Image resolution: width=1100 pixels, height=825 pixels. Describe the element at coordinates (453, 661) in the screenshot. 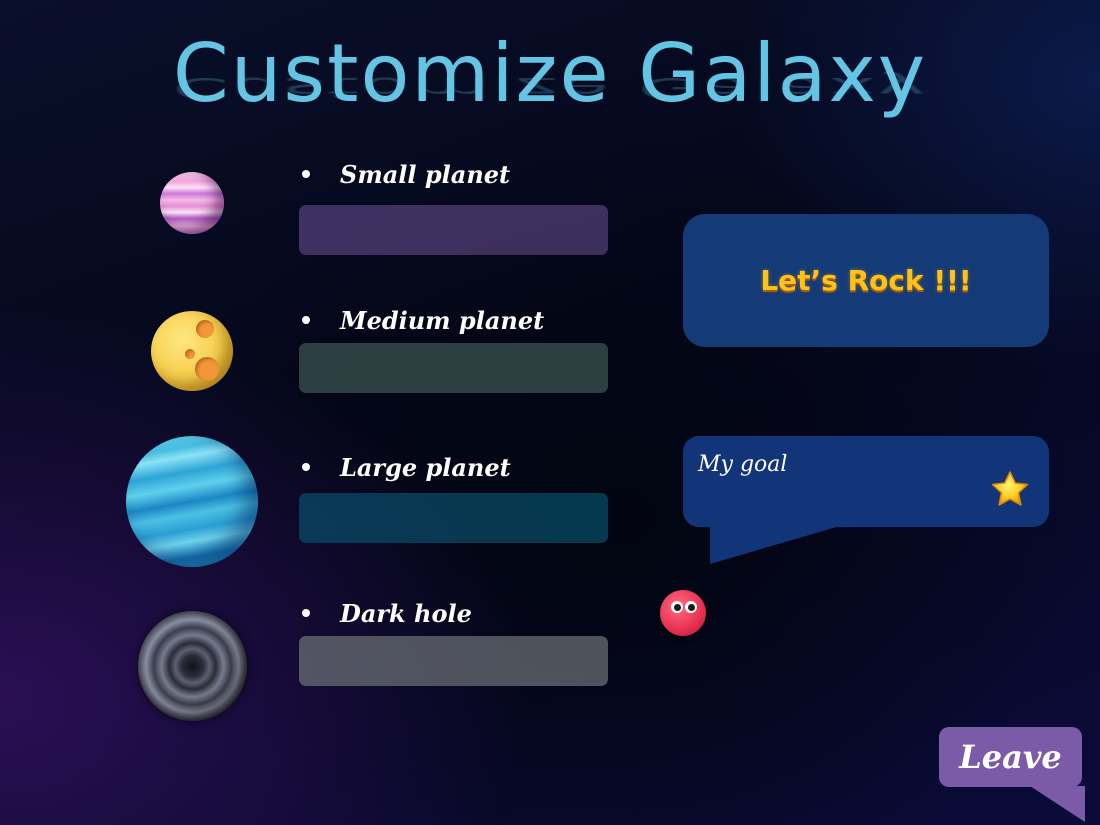

I see `dark-hole-input` at that location.